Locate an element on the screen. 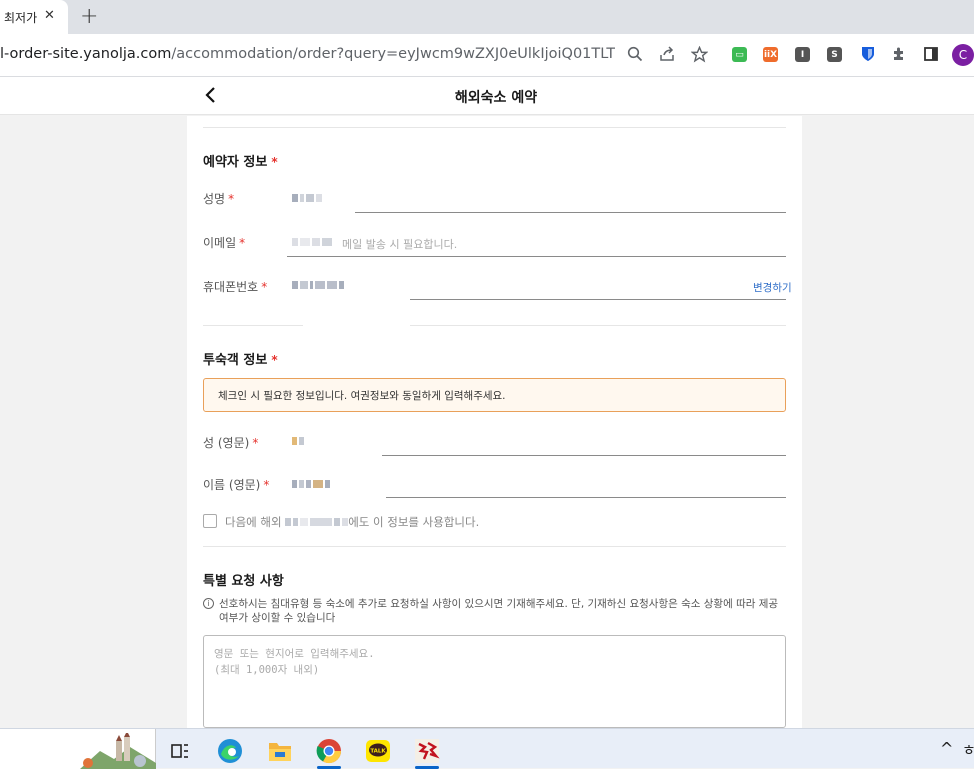 The width and height of the screenshot is (974, 769). kakaotalk-icon: TALK is located at coordinates (378, 751).